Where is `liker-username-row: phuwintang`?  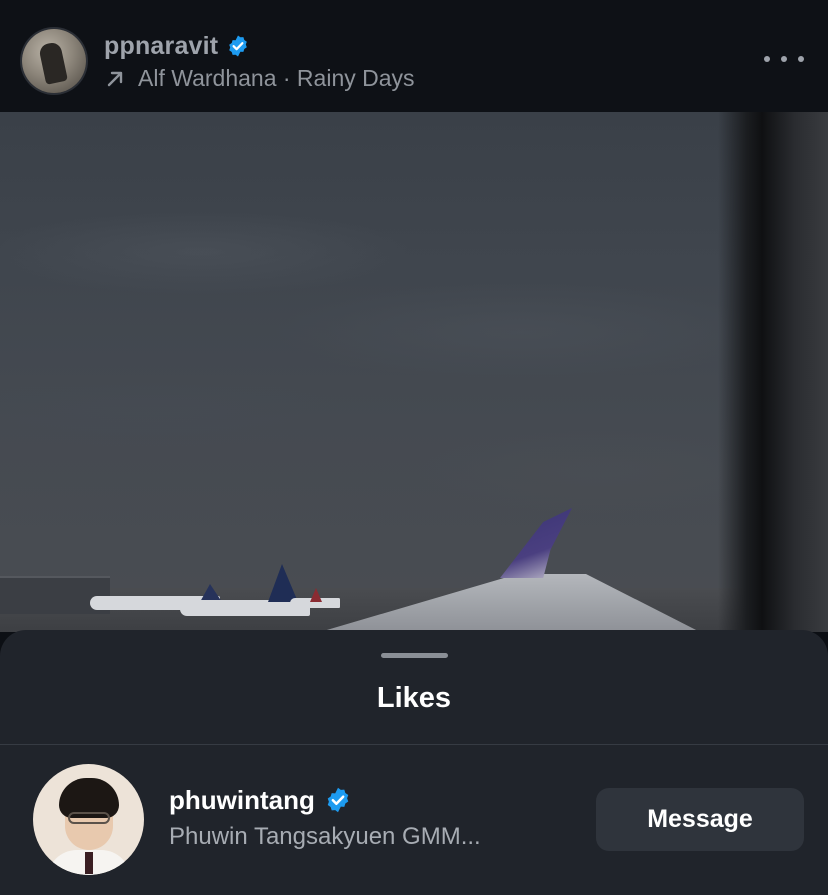
liker-username-row: phuwintang is located at coordinates (325, 800).